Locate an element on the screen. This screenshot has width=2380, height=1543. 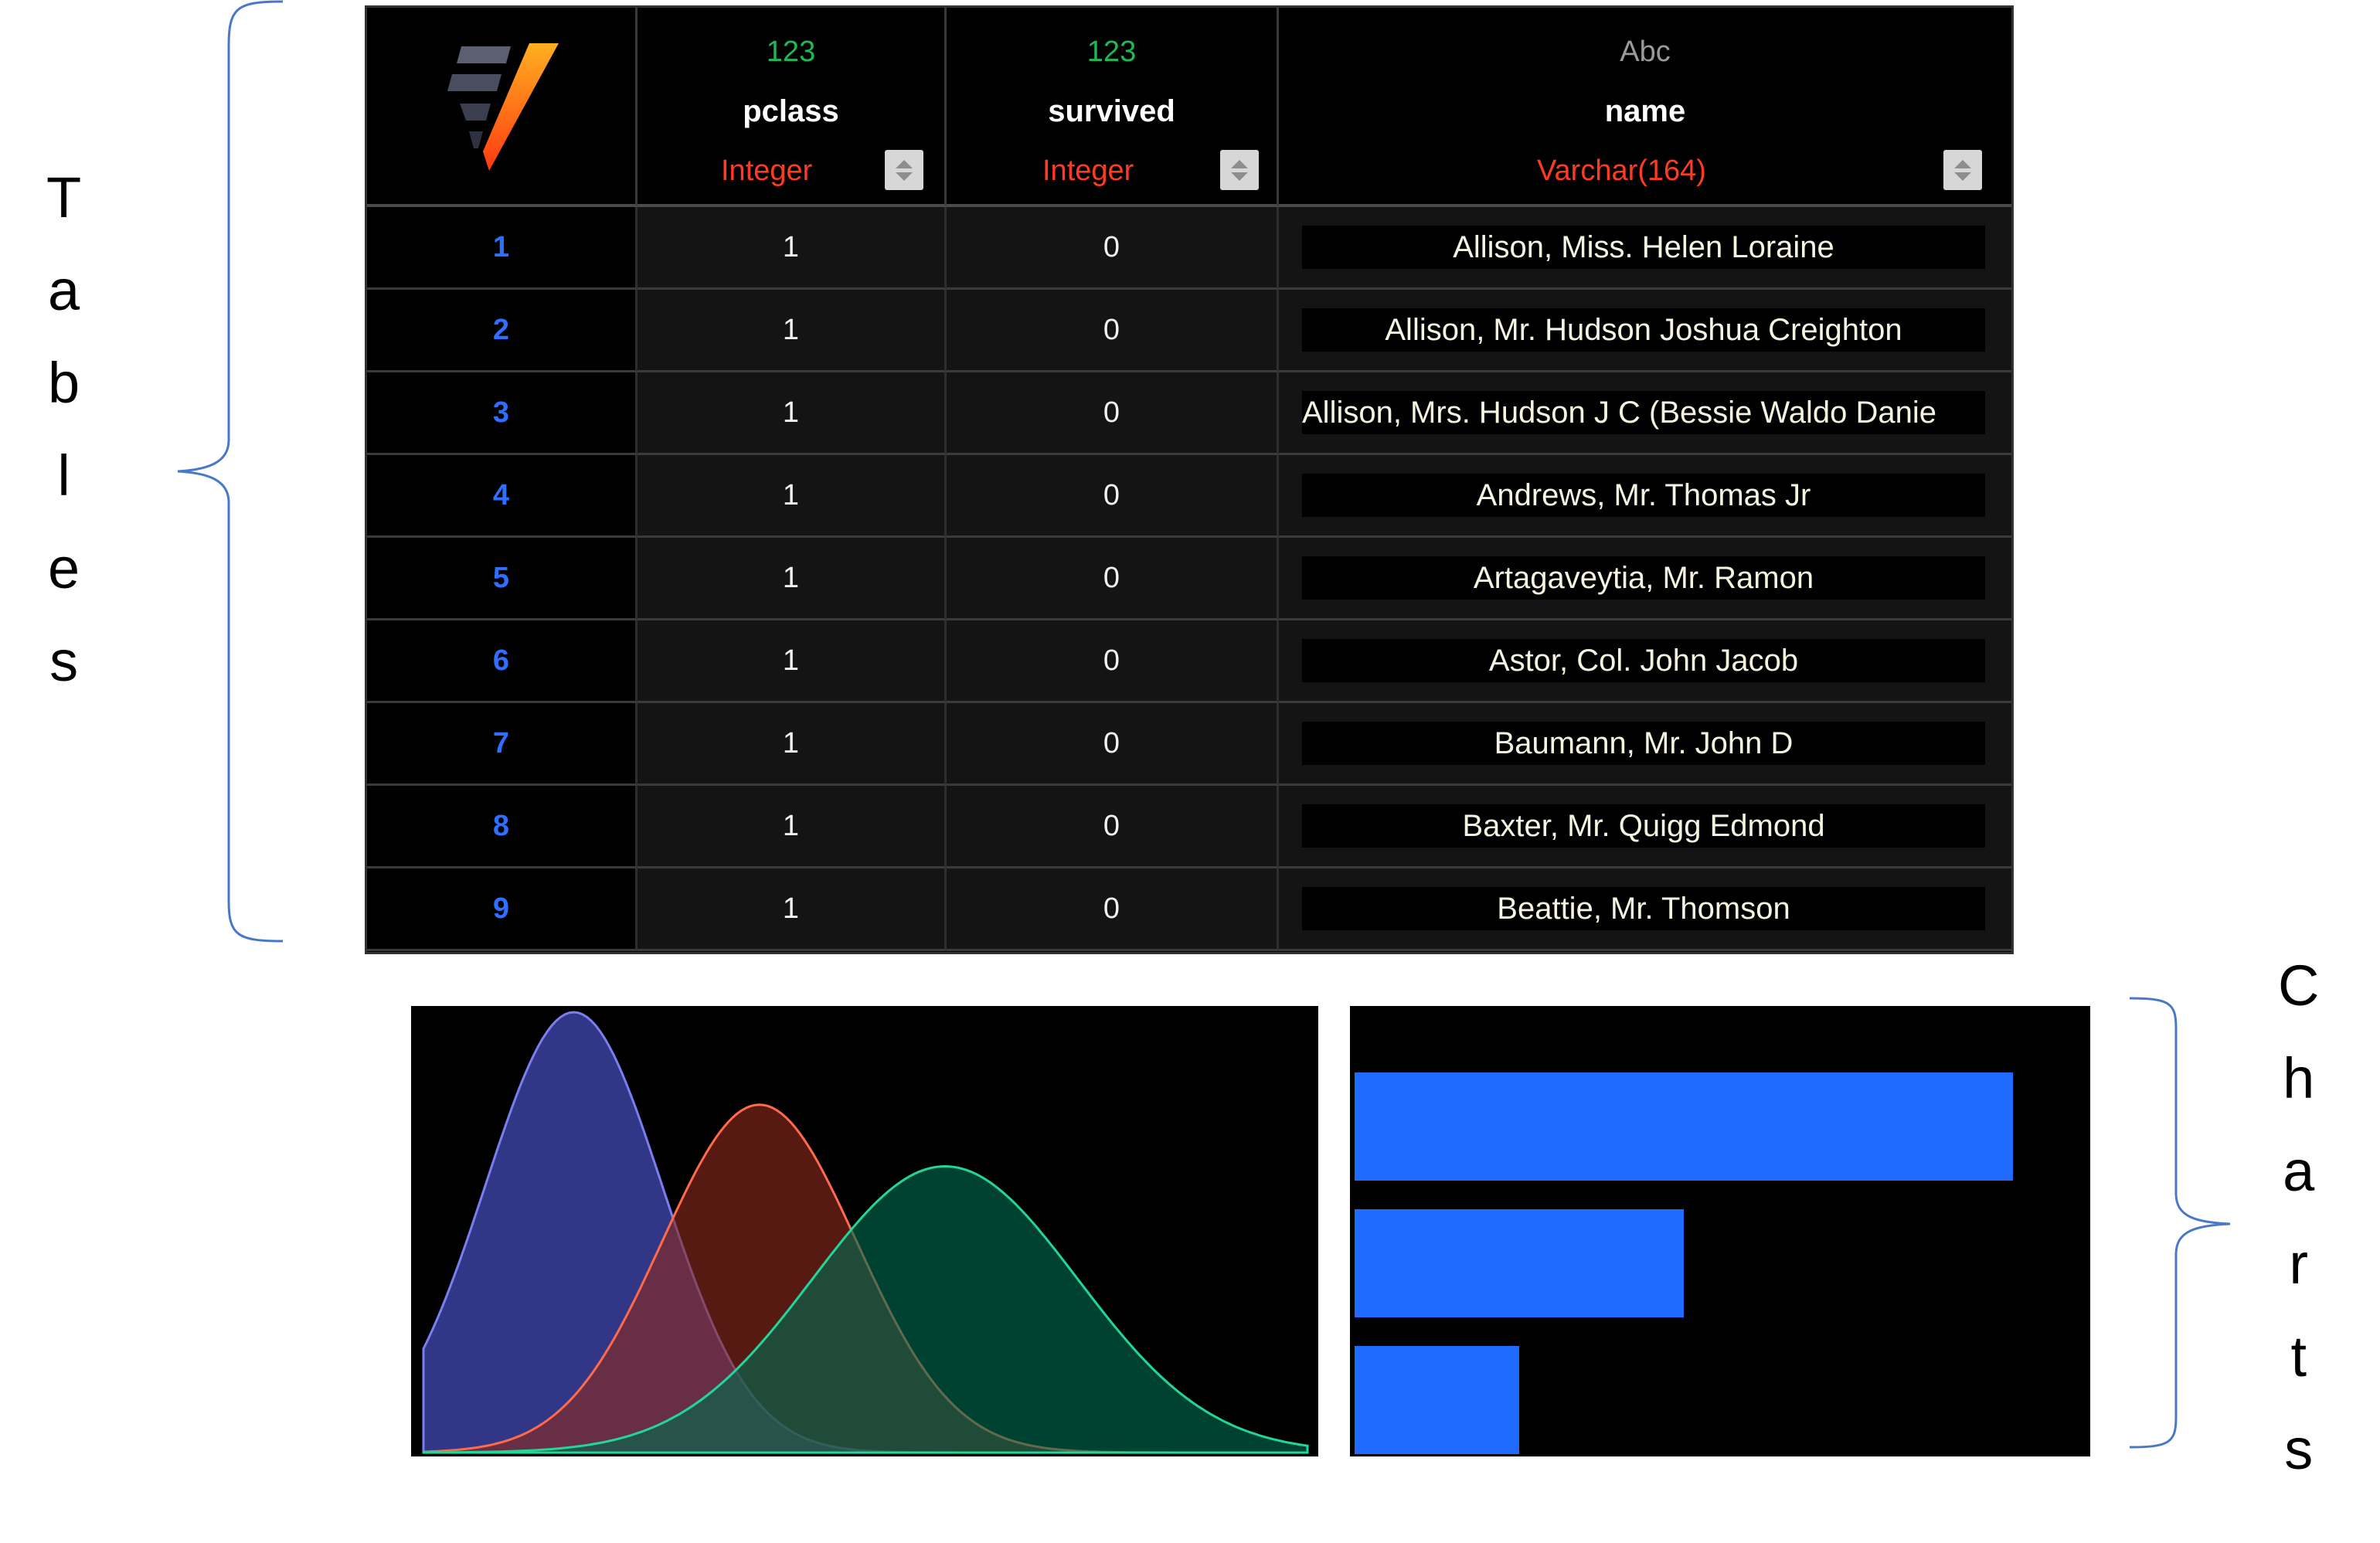
letter: t is located at coordinates (2298, 1356).